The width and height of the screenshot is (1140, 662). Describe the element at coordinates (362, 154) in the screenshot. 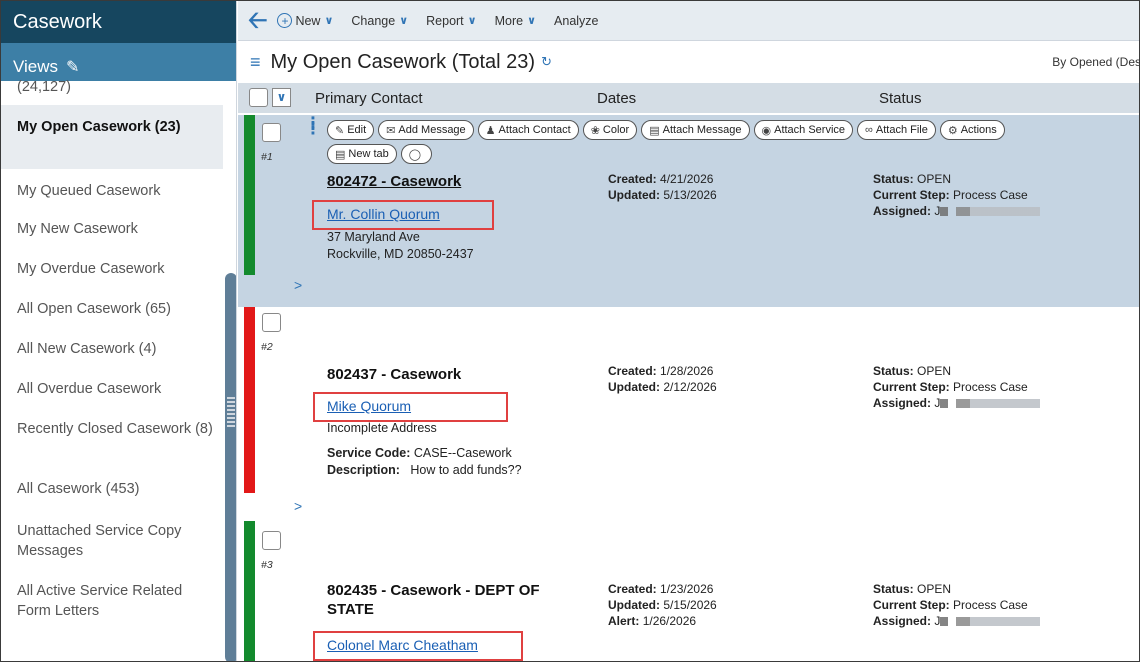

I see `new-tab-button: ▤ New tab` at that location.